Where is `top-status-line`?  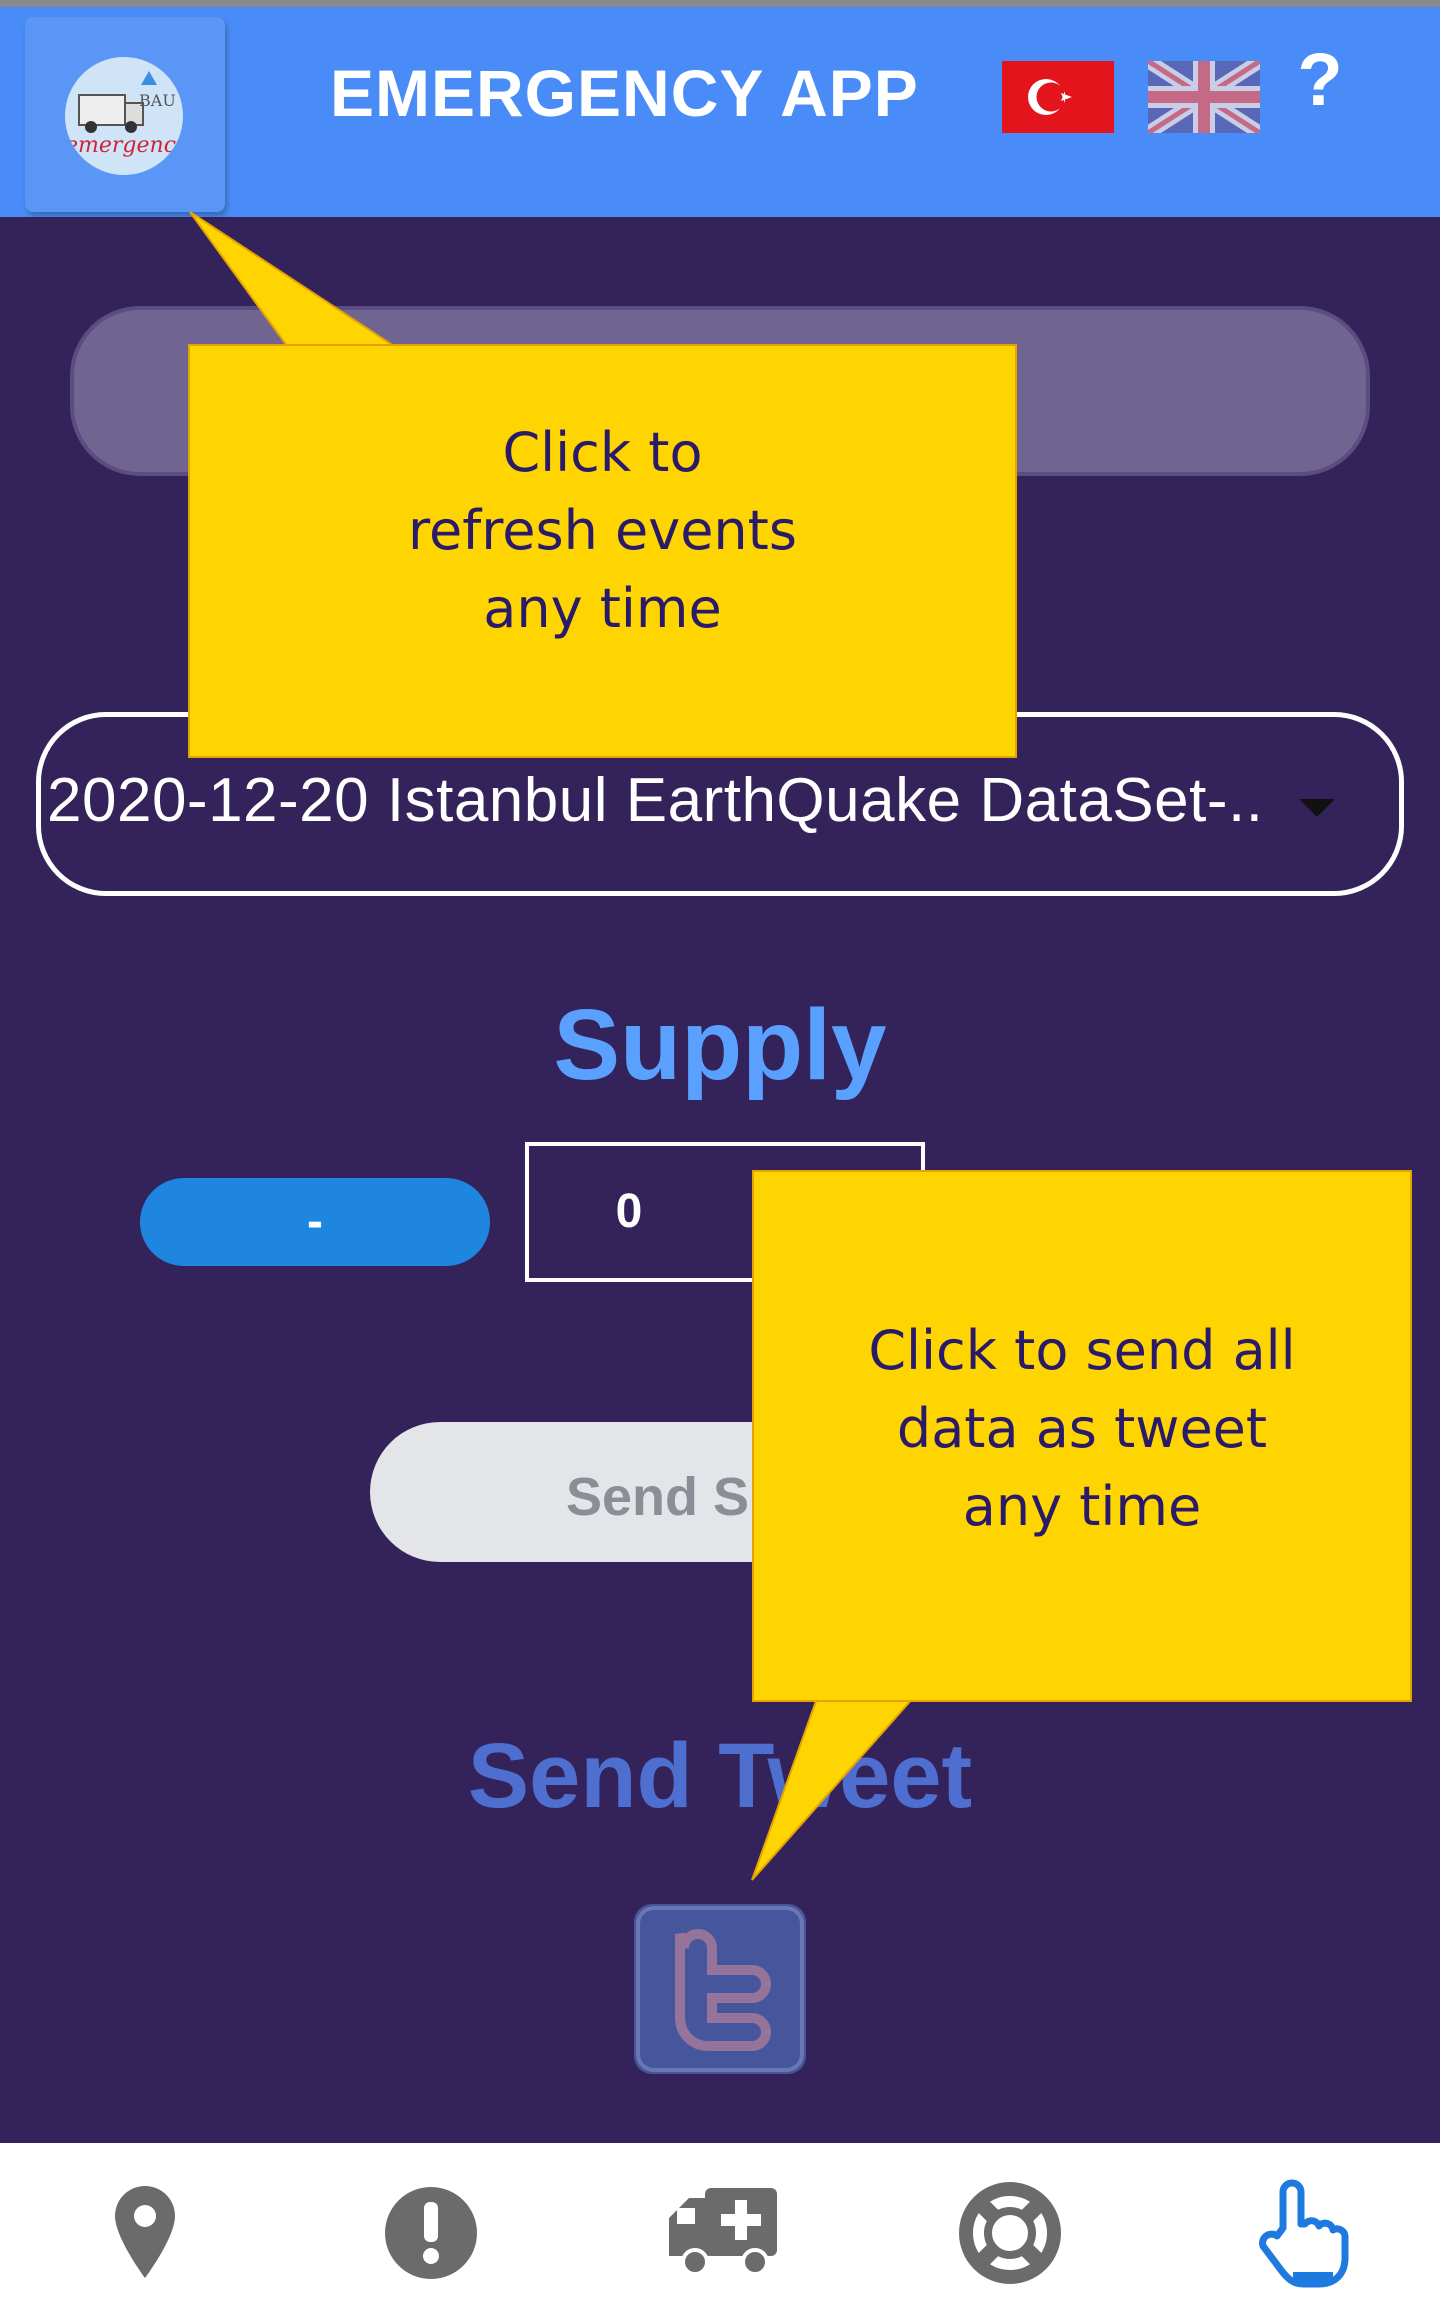
top-status-line is located at coordinates (720, 3).